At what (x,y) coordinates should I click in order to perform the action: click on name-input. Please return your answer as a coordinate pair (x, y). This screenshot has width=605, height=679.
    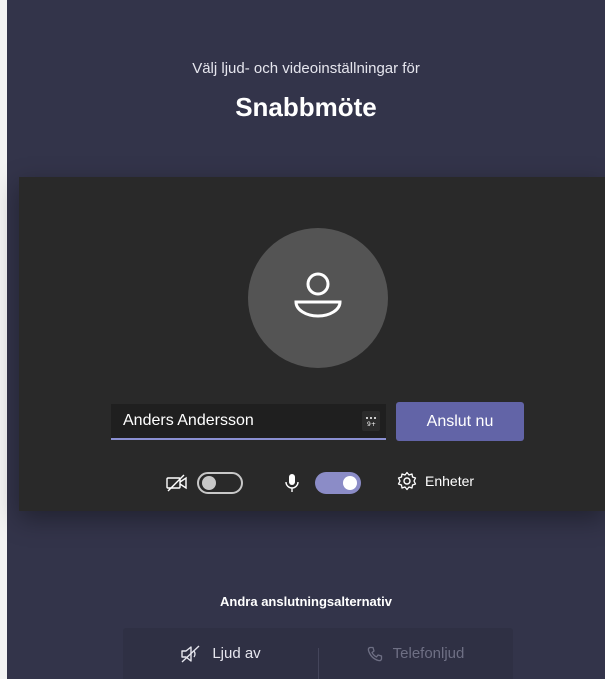
    Looking at the image, I should click on (243, 421).